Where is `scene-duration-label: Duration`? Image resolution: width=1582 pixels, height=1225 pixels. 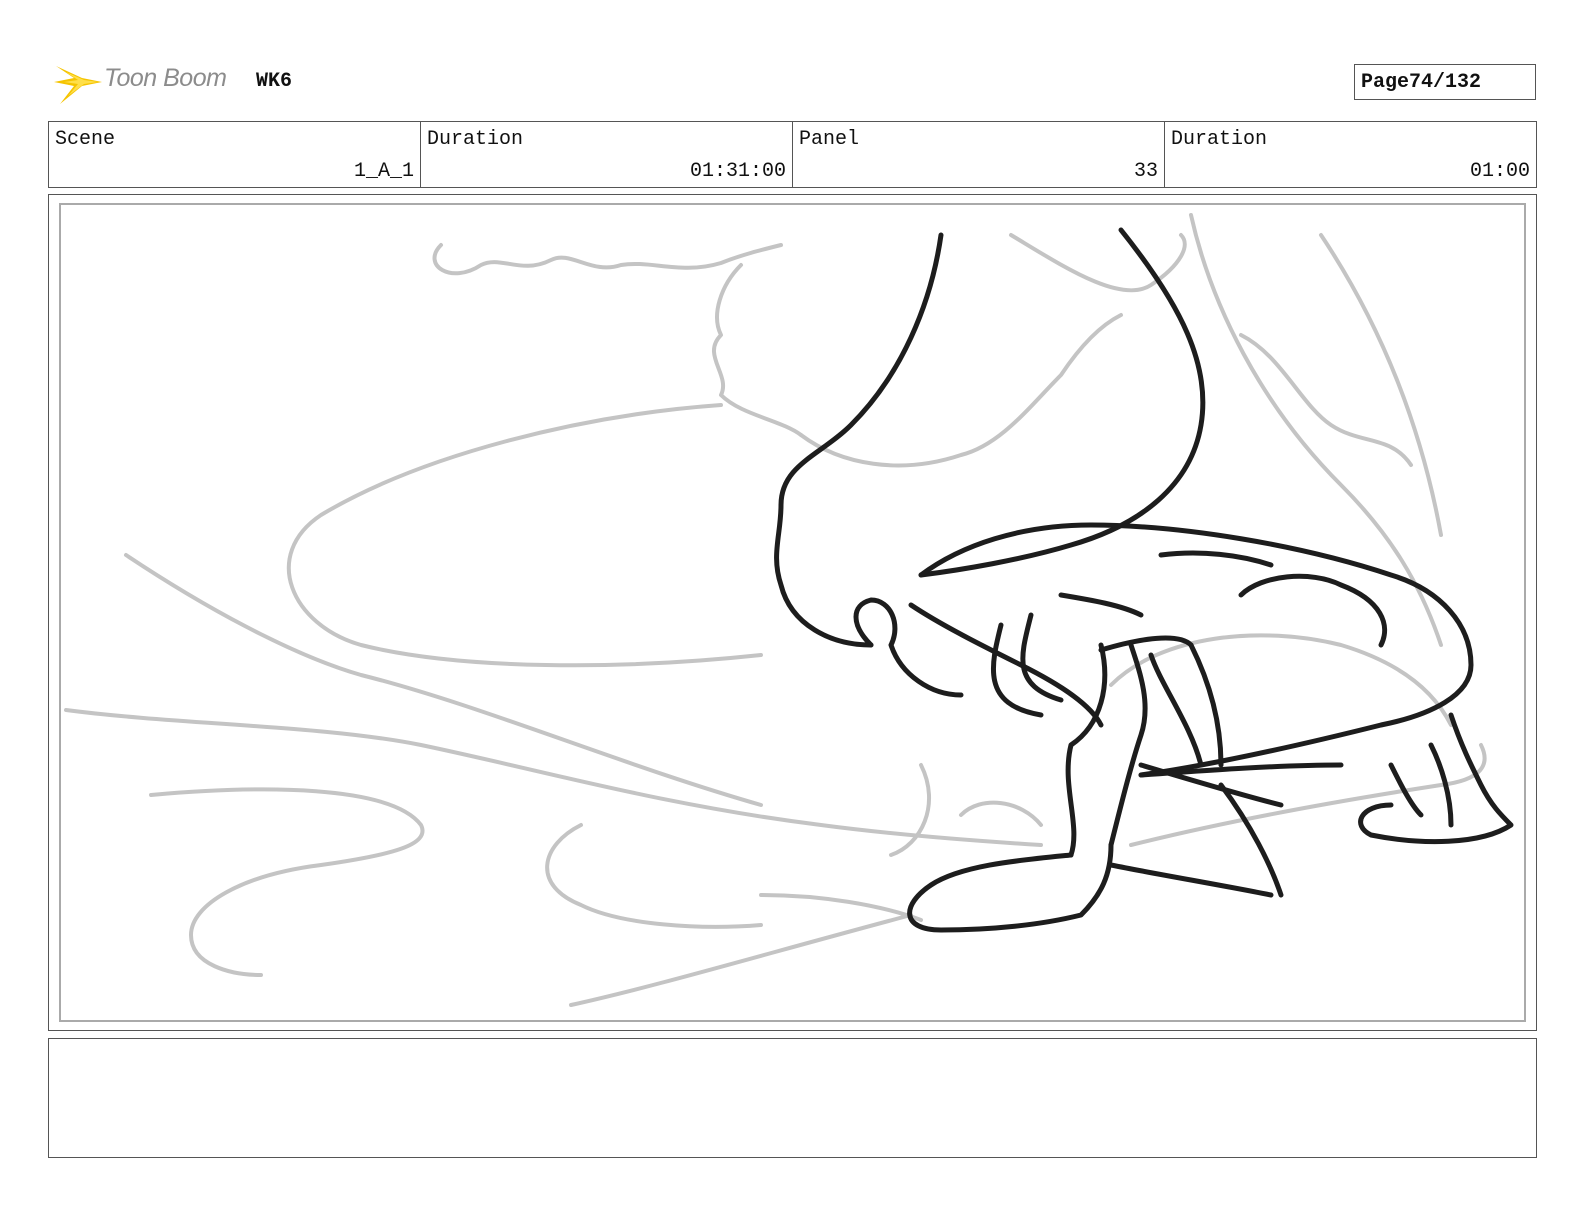 scene-duration-label: Duration is located at coordinates (475, 139).